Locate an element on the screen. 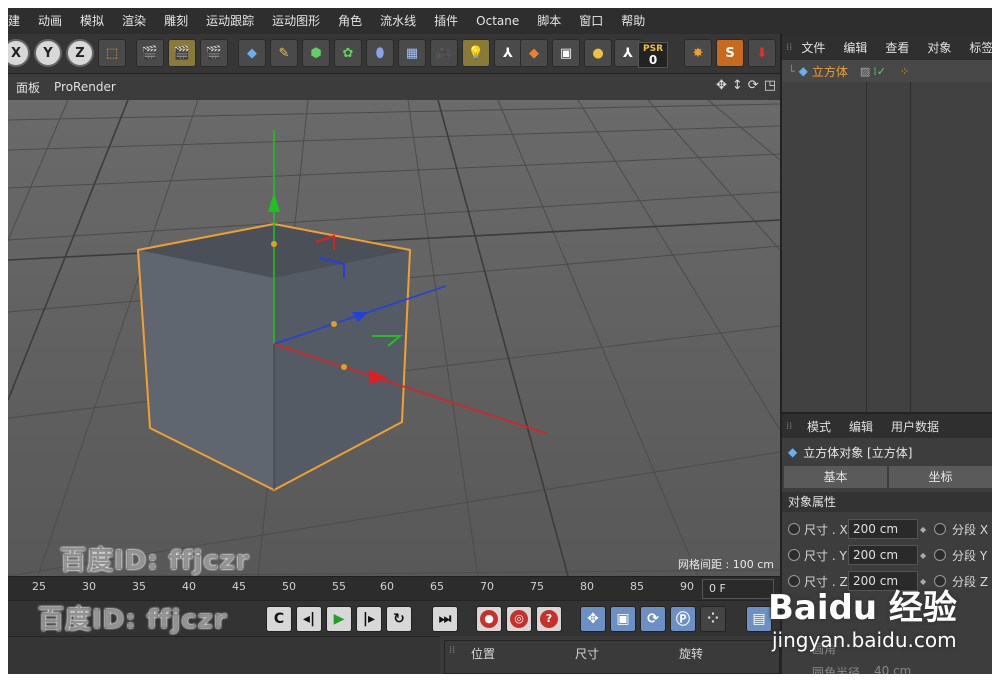  menu-octane: Octane is located at coordinates (497, 21).